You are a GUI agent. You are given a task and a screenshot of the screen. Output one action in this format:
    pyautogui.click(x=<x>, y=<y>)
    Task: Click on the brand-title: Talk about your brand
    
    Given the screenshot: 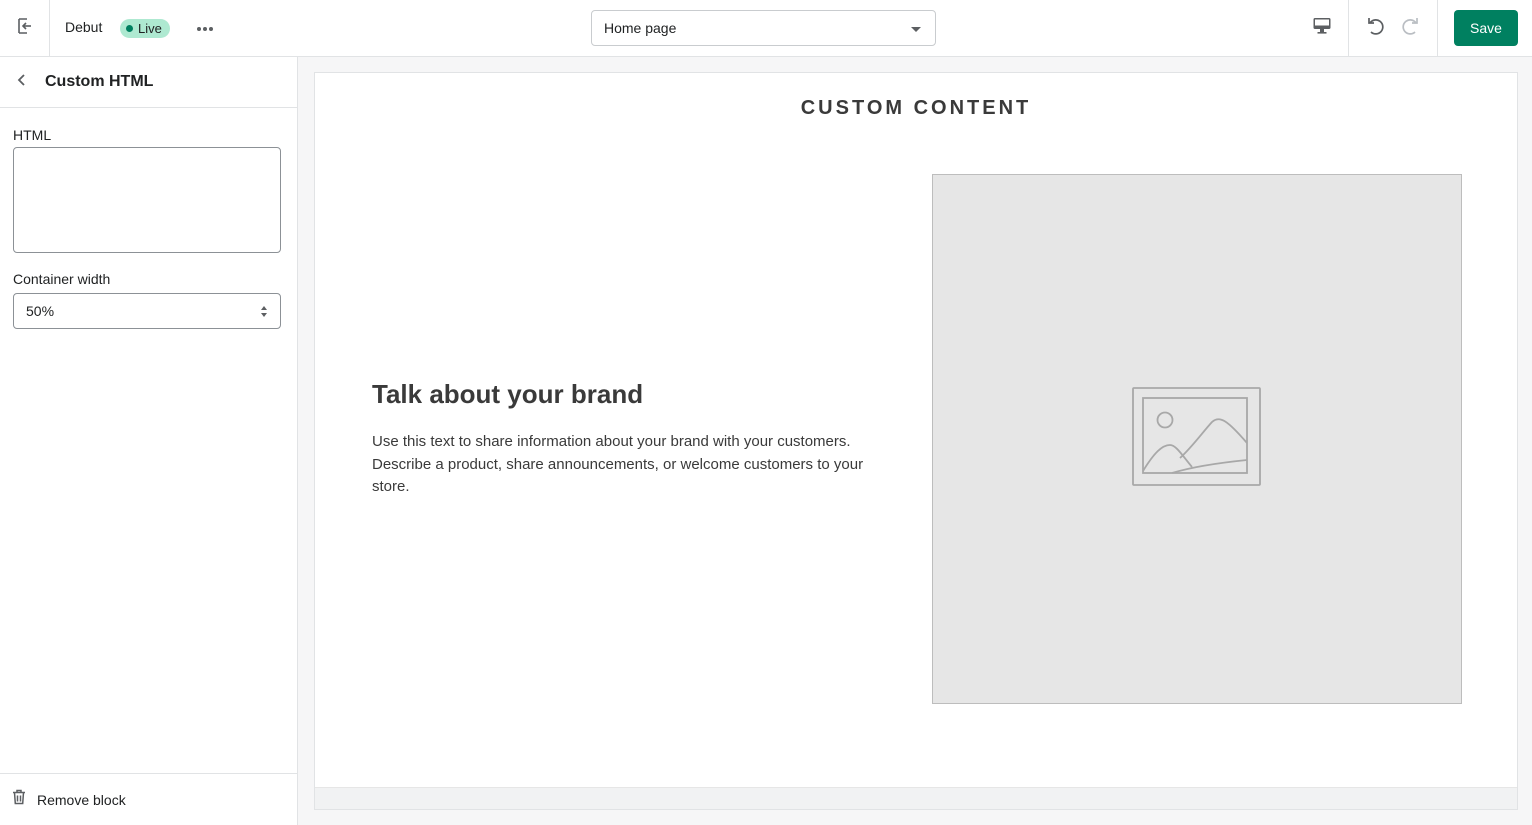 What is the action you would take?
    pyautogui.click(x=508, y=394)
    